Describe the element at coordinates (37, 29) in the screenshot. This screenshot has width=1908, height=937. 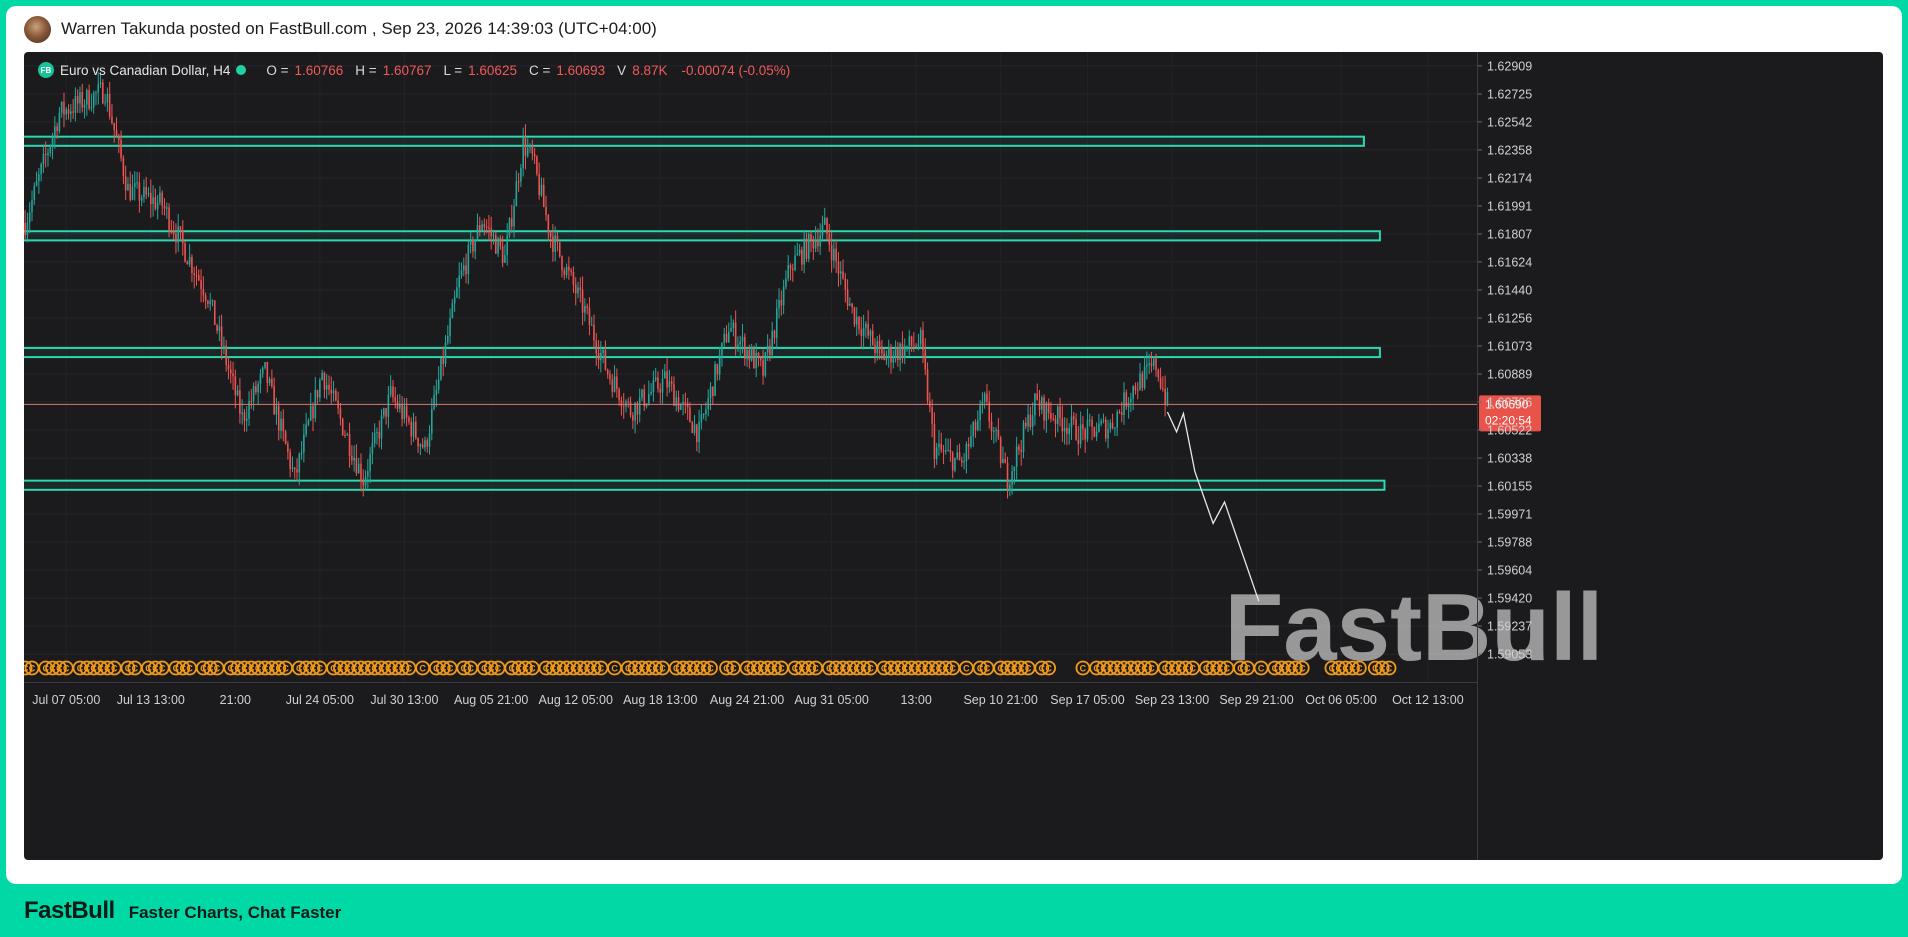
I see `avatar` at that location.